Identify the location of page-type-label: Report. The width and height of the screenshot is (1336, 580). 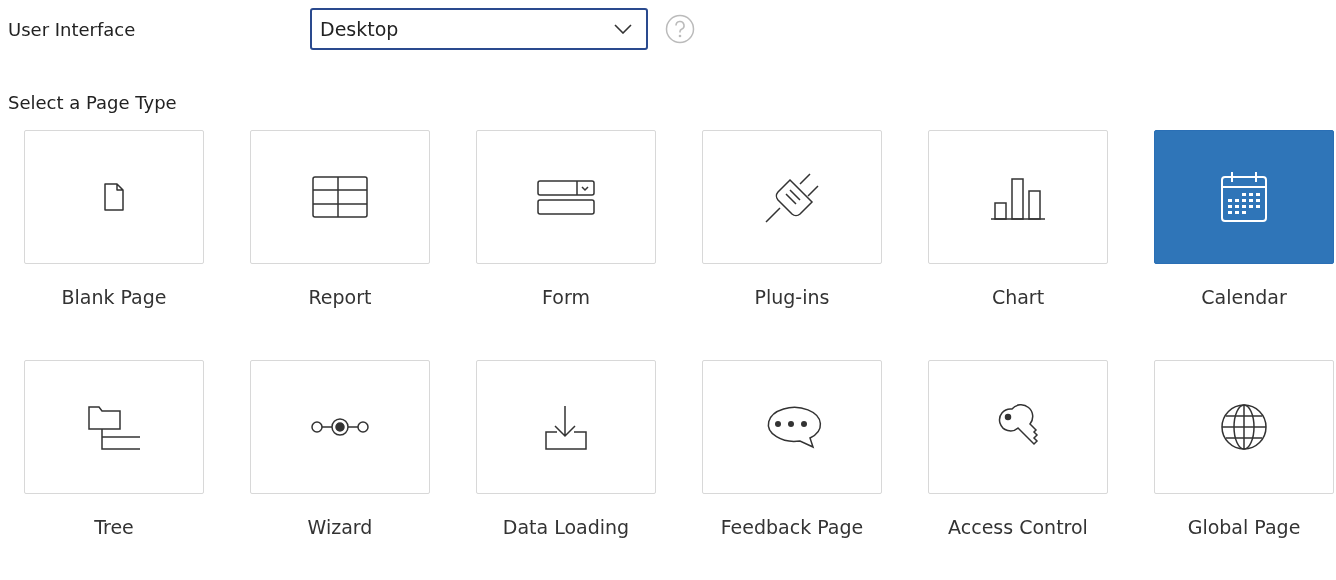
(340, 297).